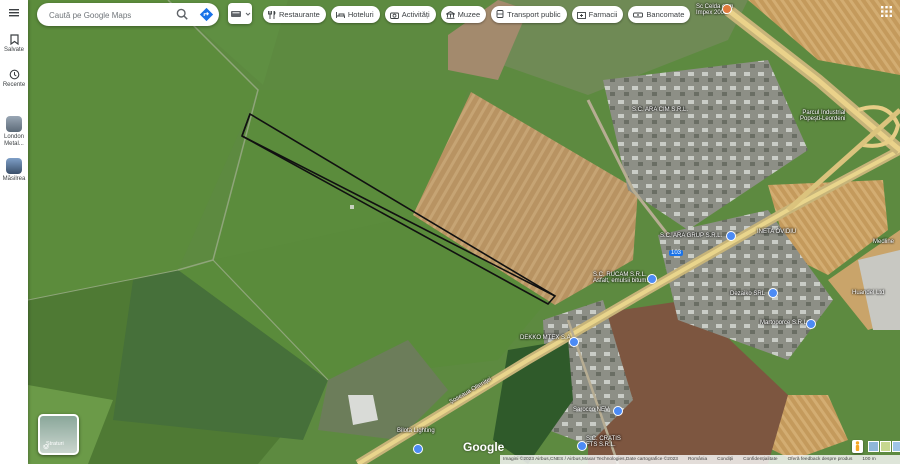 The height and width of the screenshot is (464, 900). I want to click on label-ara-cim: S.C. ARA CIM S.R.L., so click(660, 110).